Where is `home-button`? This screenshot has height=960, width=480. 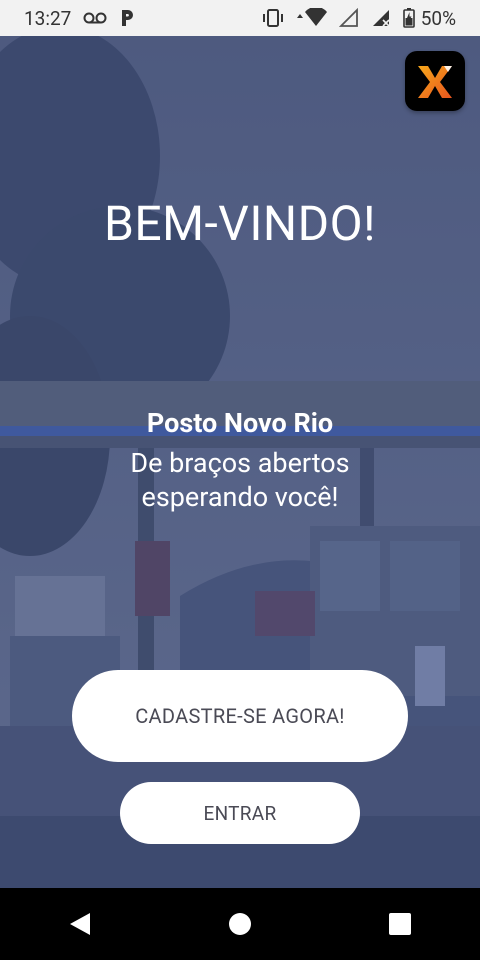 home-button is located at coordinates (240, 924).